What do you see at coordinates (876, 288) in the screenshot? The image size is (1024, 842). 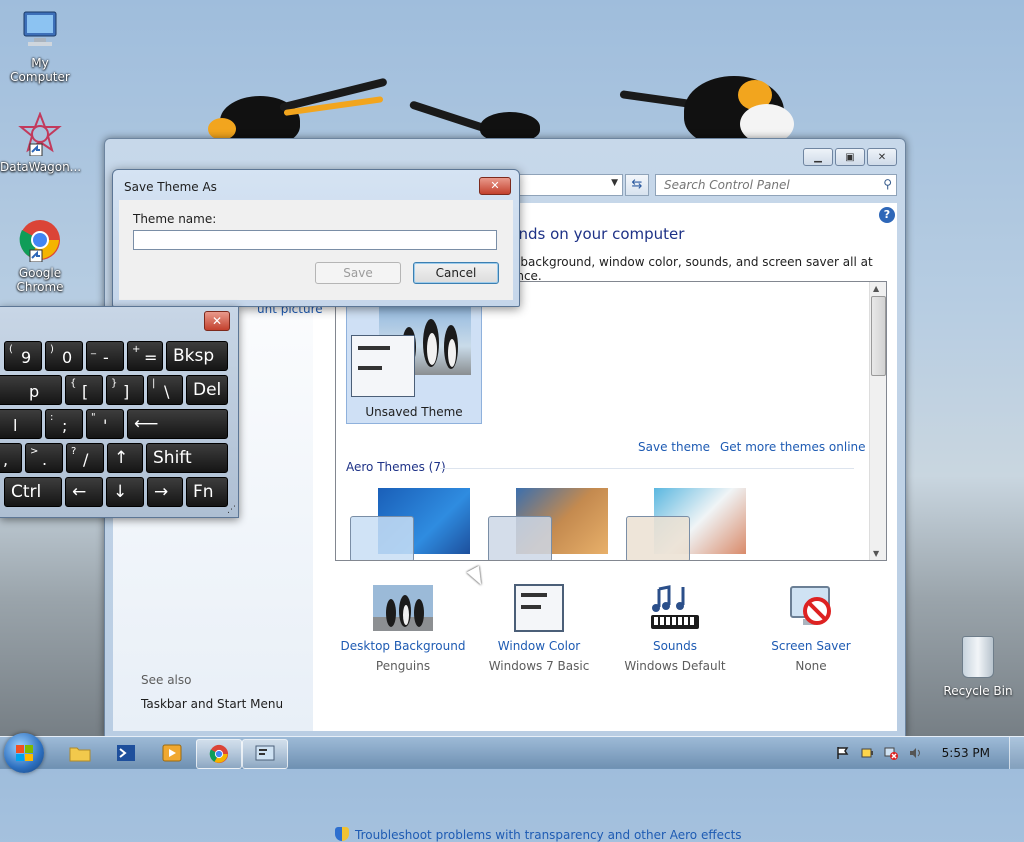 I see `scroll-up-icon: ▲` at bounding box center [876, 288].